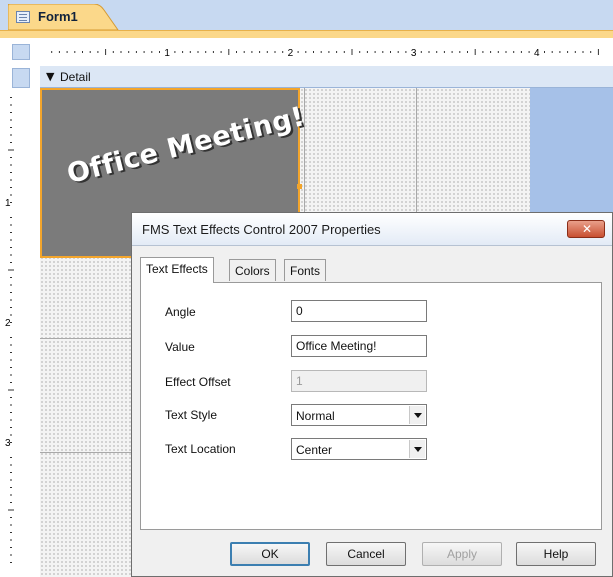  Describe the element at coordinates (305, 270) in the screenshot. I see `tab-fonts: Fonts` at that location.